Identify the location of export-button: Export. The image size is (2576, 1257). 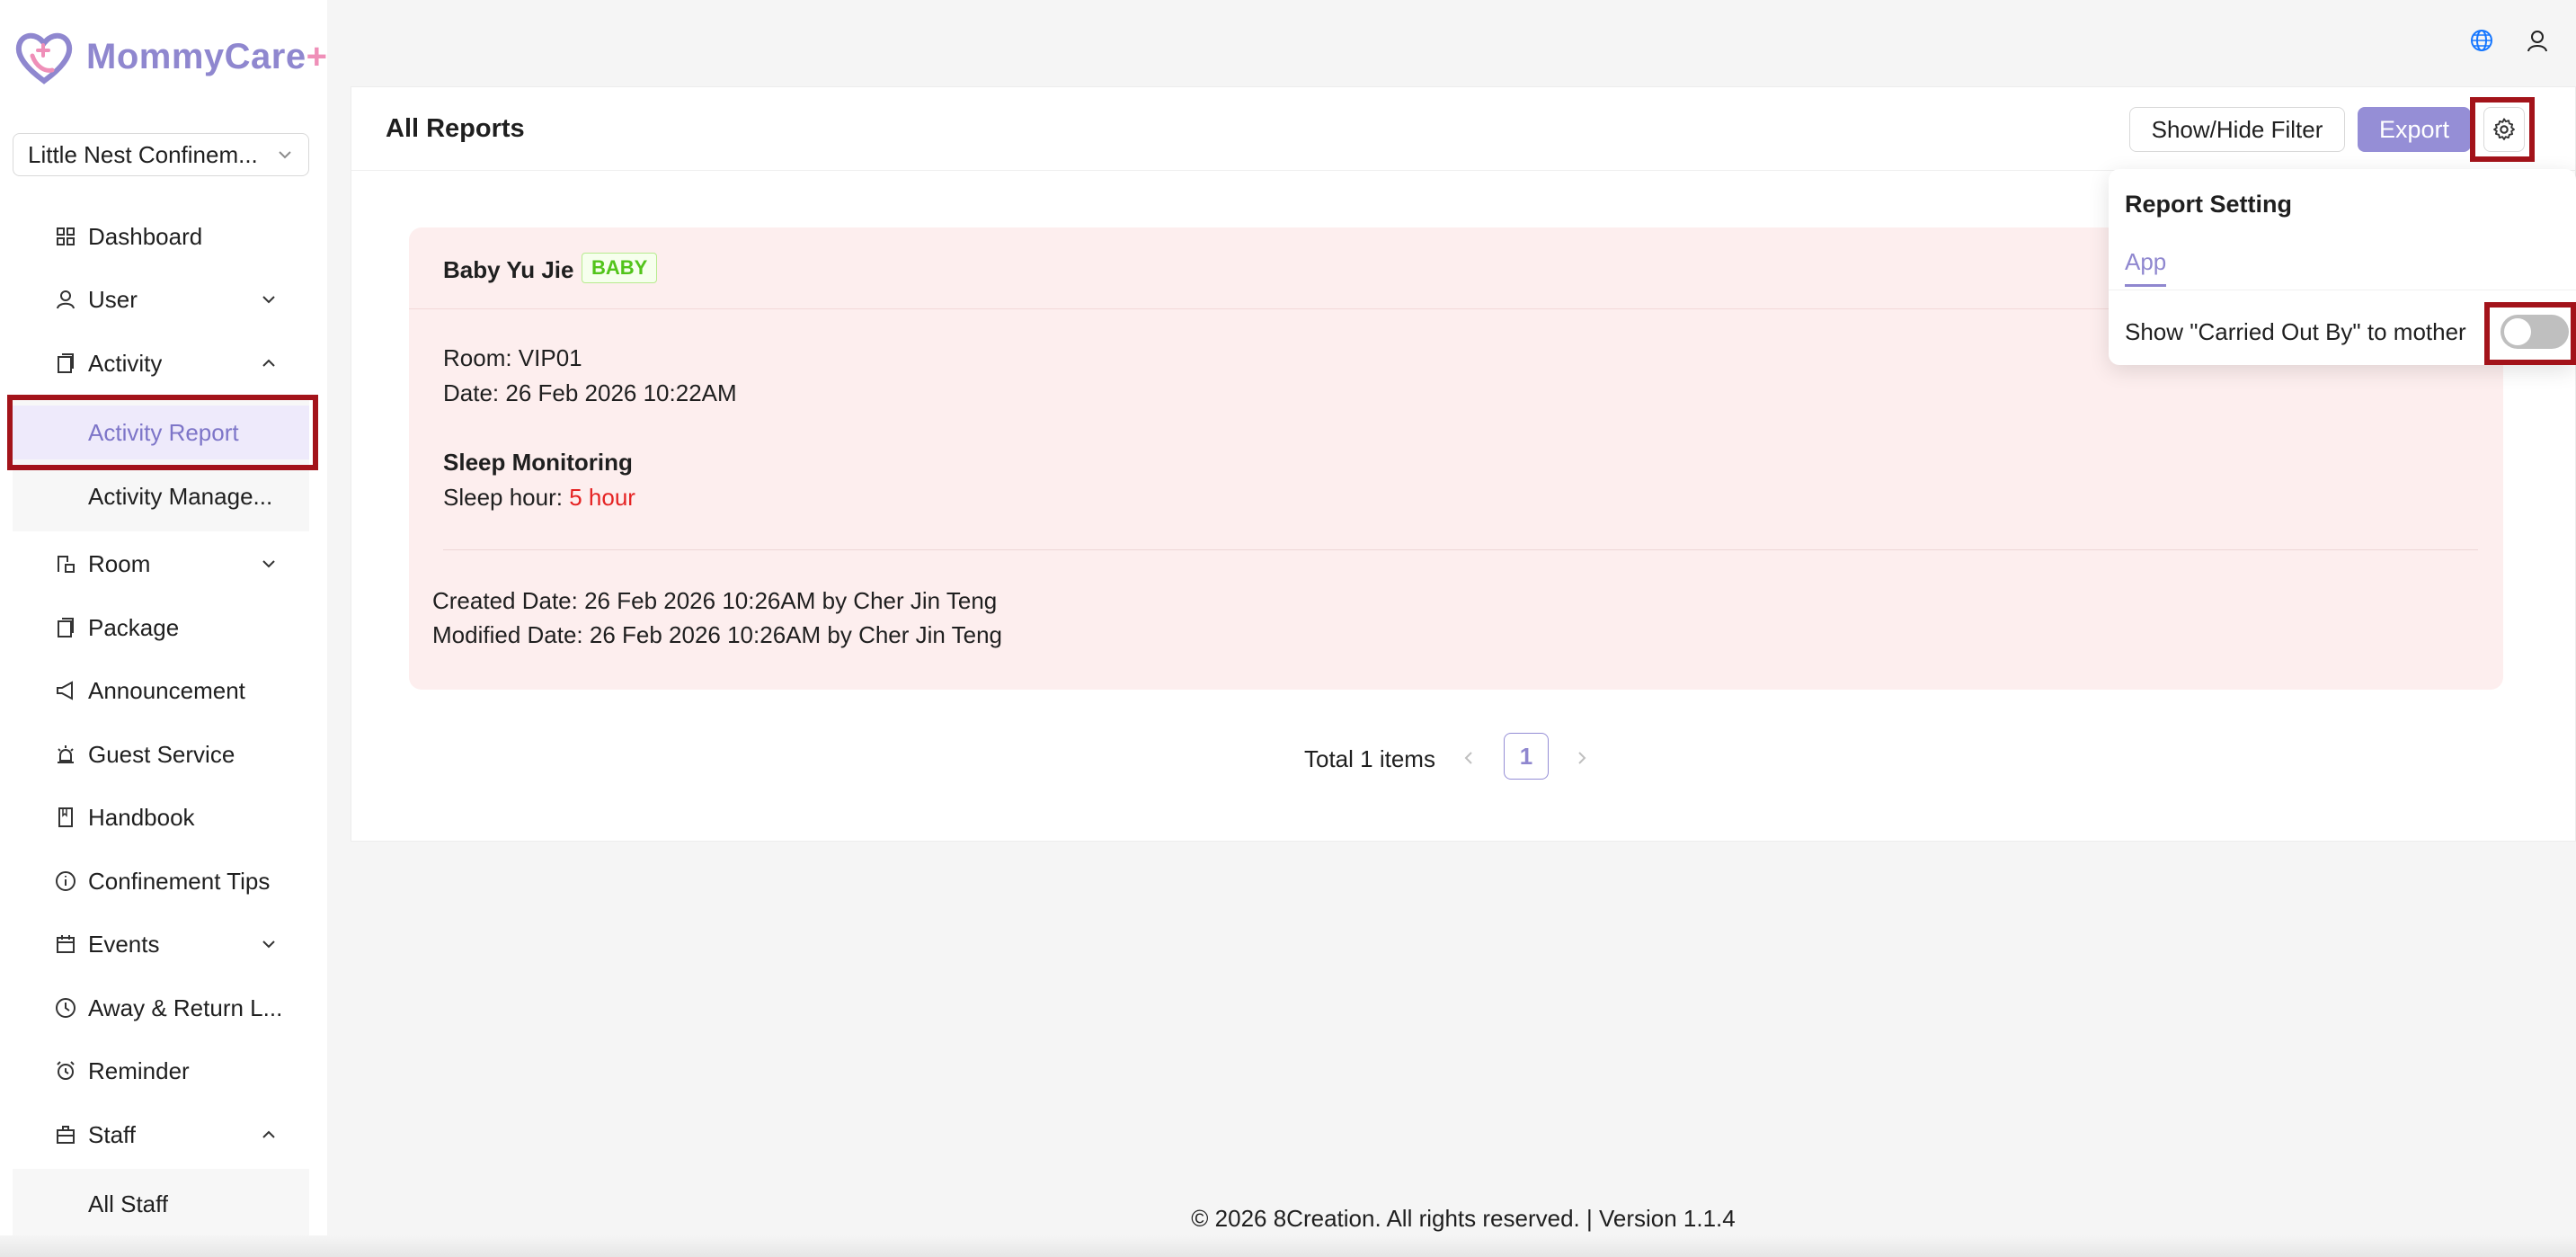
(2414, 129).